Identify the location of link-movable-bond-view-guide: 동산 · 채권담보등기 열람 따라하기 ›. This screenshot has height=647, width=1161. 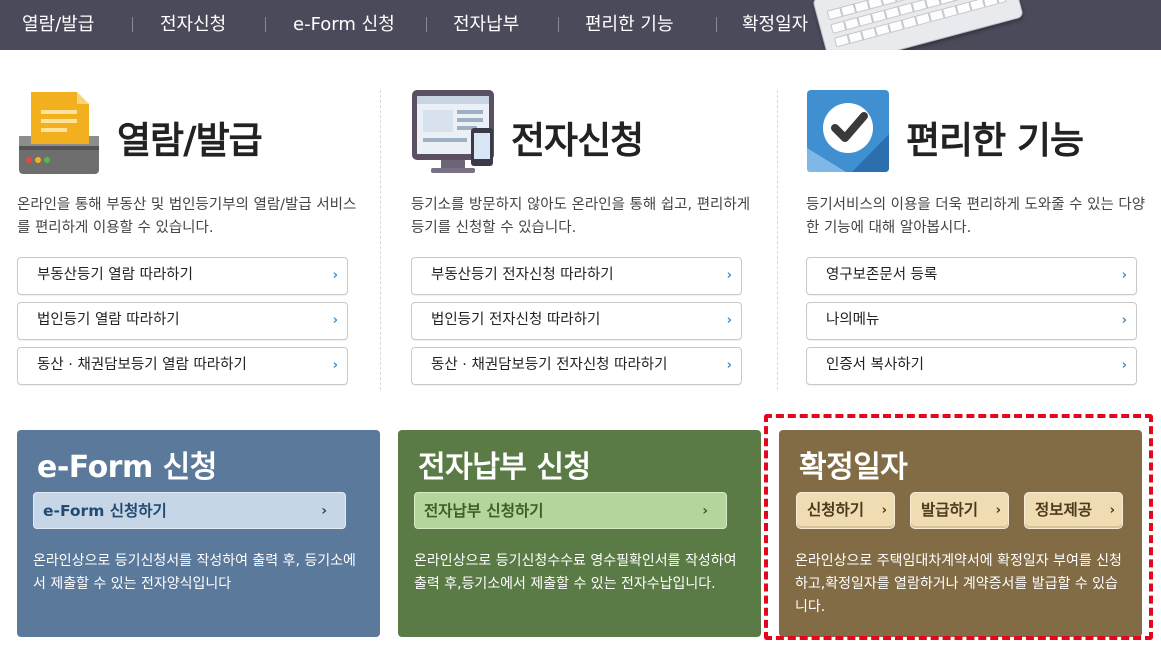
(182, 366).